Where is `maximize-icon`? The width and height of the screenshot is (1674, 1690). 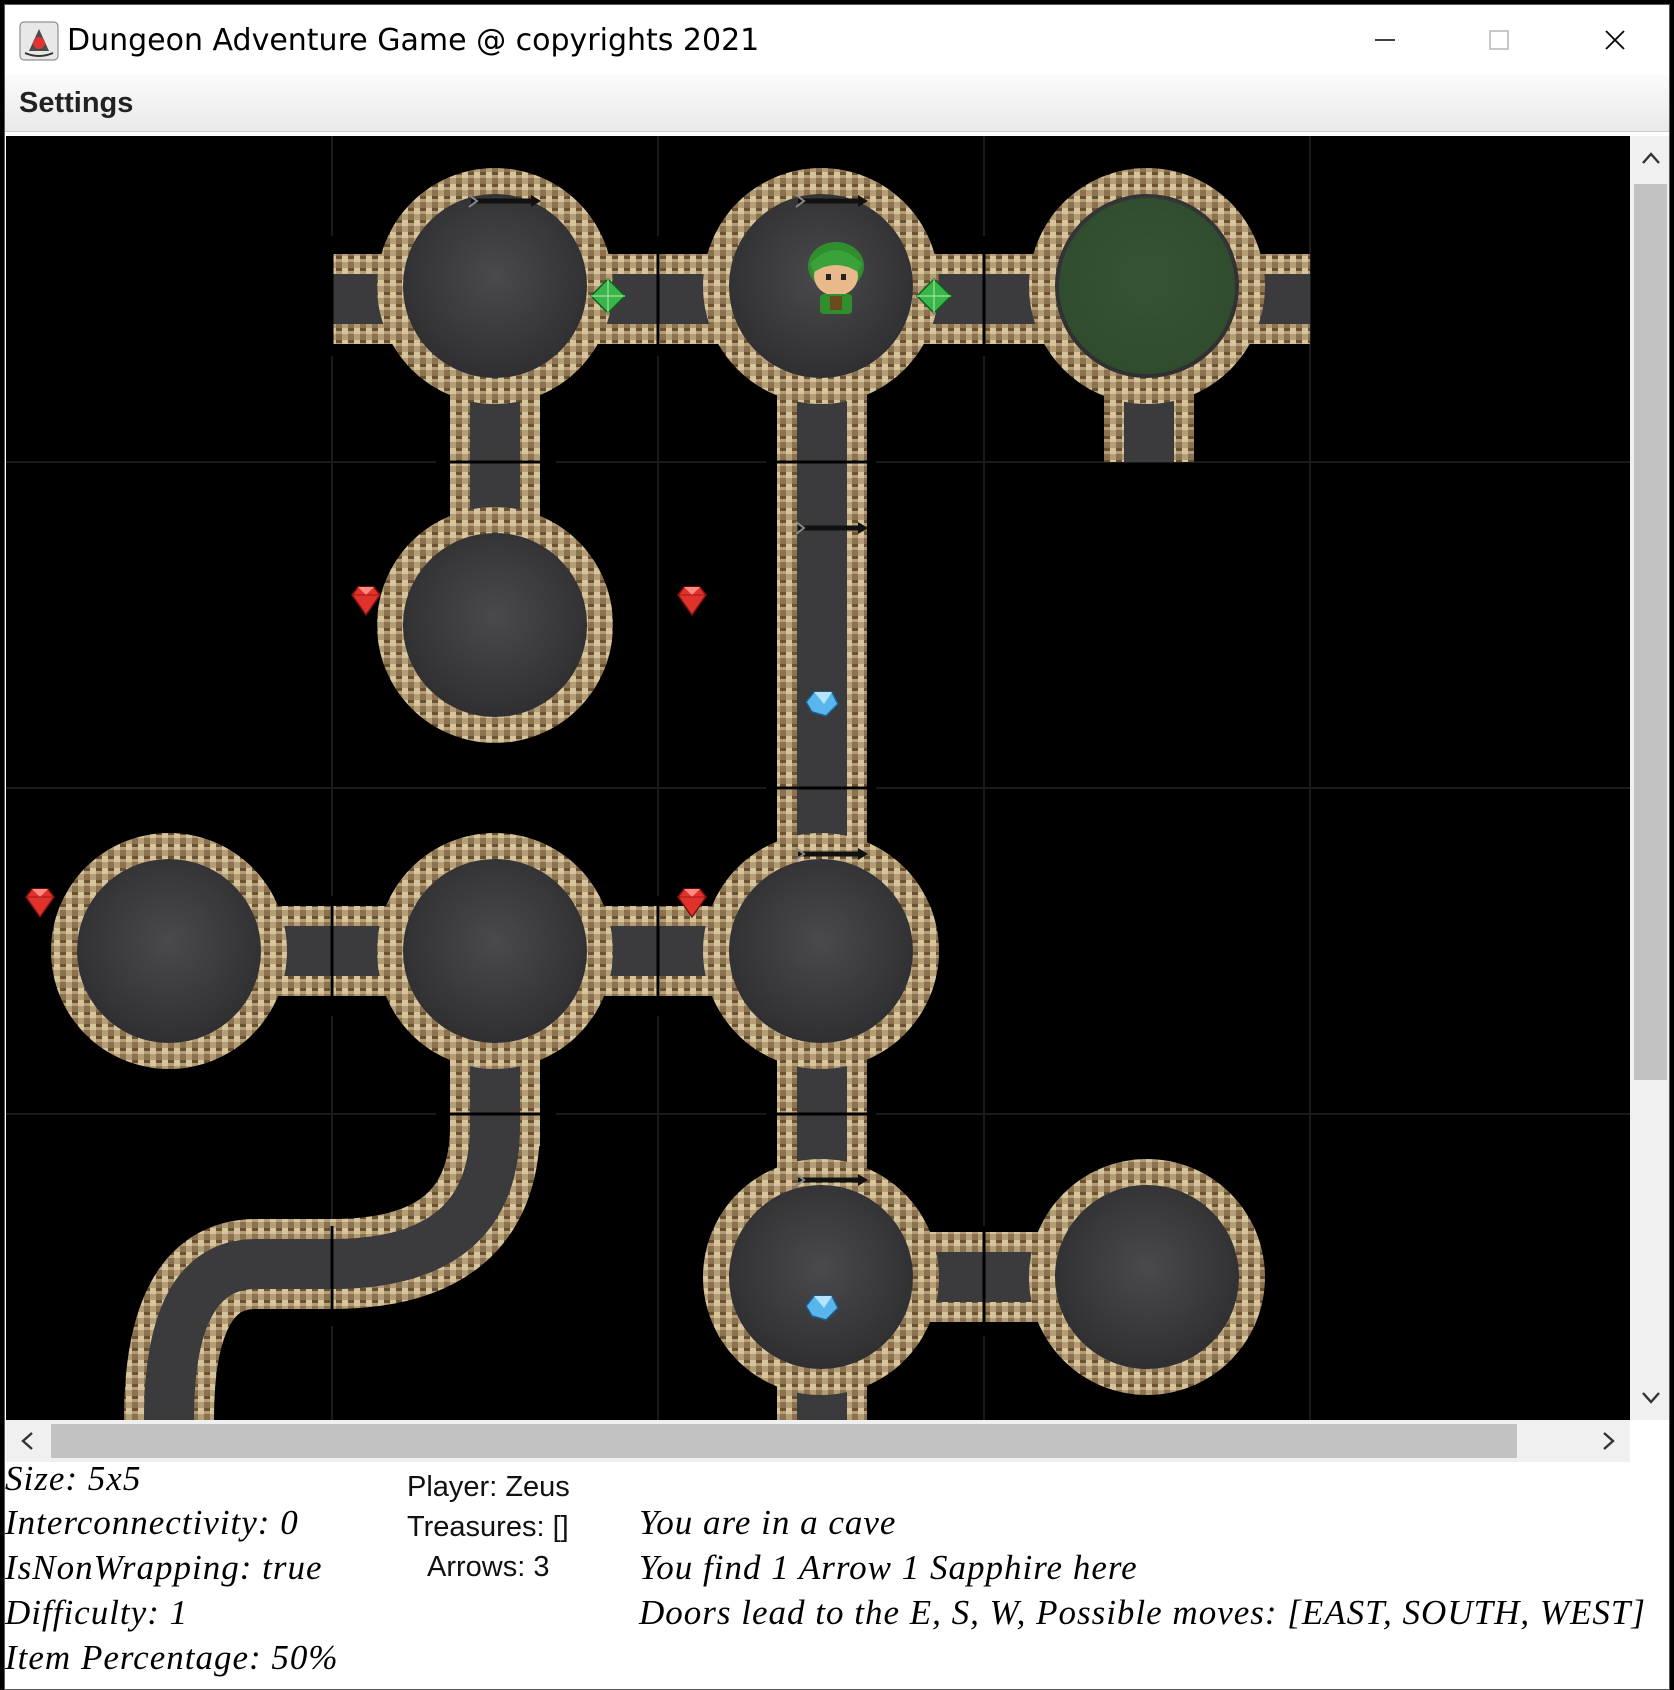
maximize-icon is located at coordinates (1499, 40).